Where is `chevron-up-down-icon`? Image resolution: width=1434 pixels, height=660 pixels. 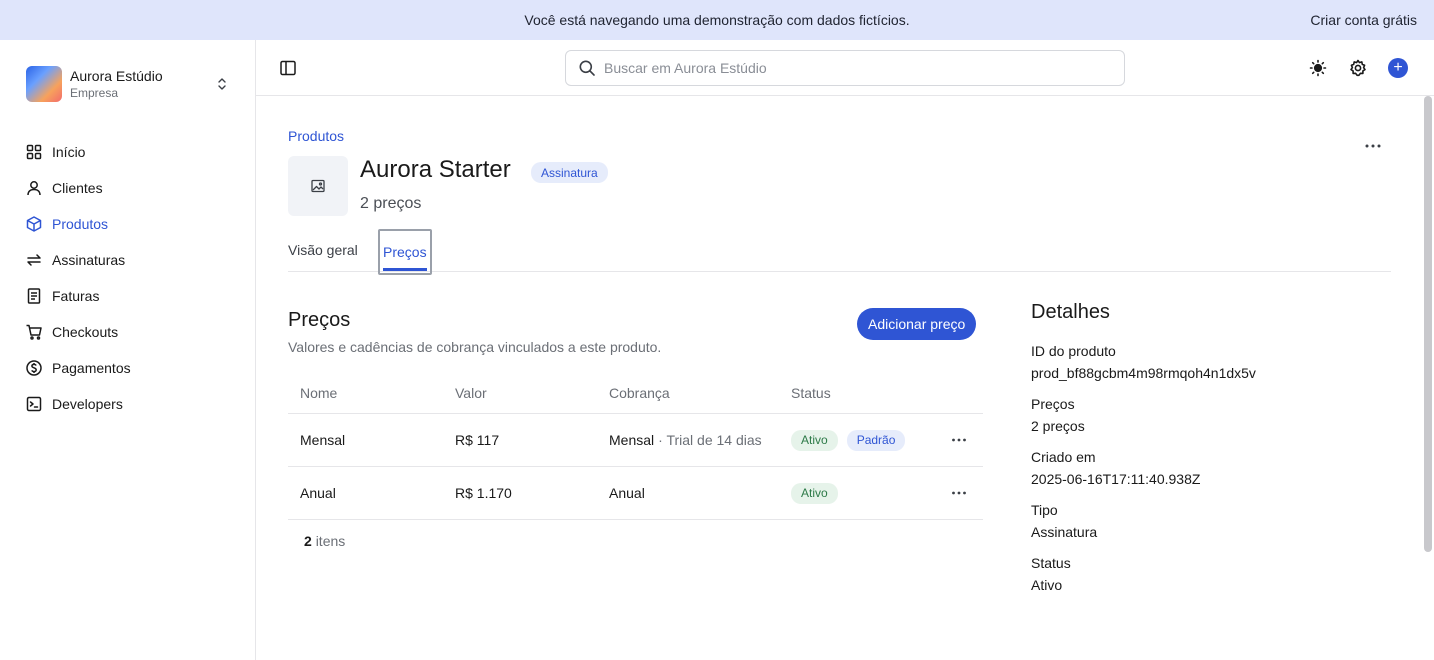 chevron-up-down-icon is located at coordinates (222, 84).